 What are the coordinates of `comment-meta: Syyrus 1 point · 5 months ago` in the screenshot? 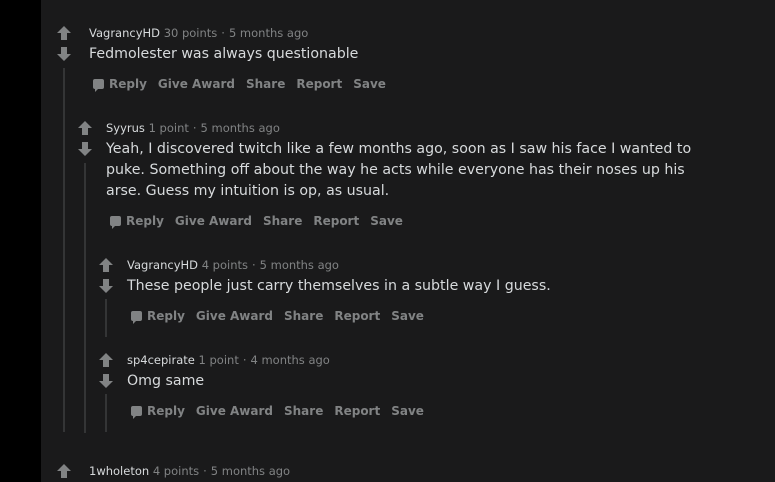 It's located at (193, 128).